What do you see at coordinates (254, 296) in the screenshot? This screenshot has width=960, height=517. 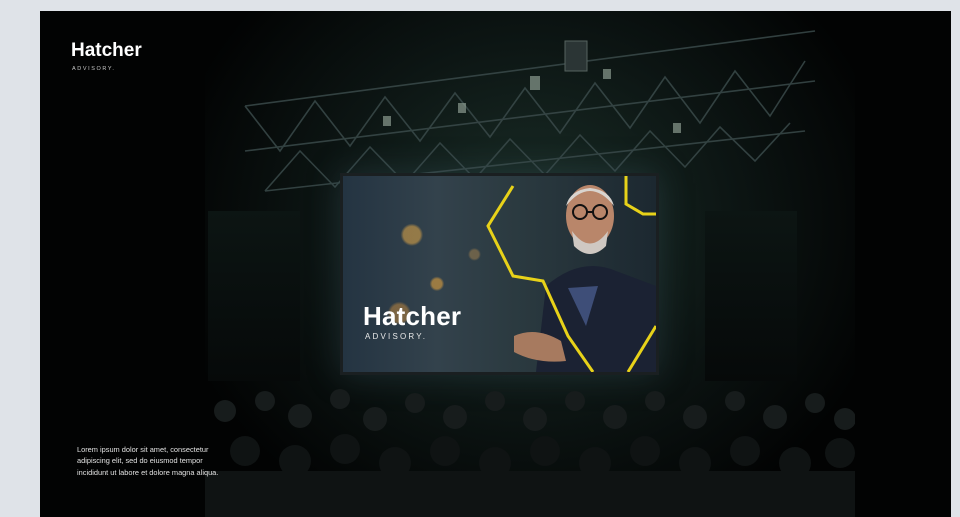 I see `left-speaker-stack` at bounding box center [254, 296].